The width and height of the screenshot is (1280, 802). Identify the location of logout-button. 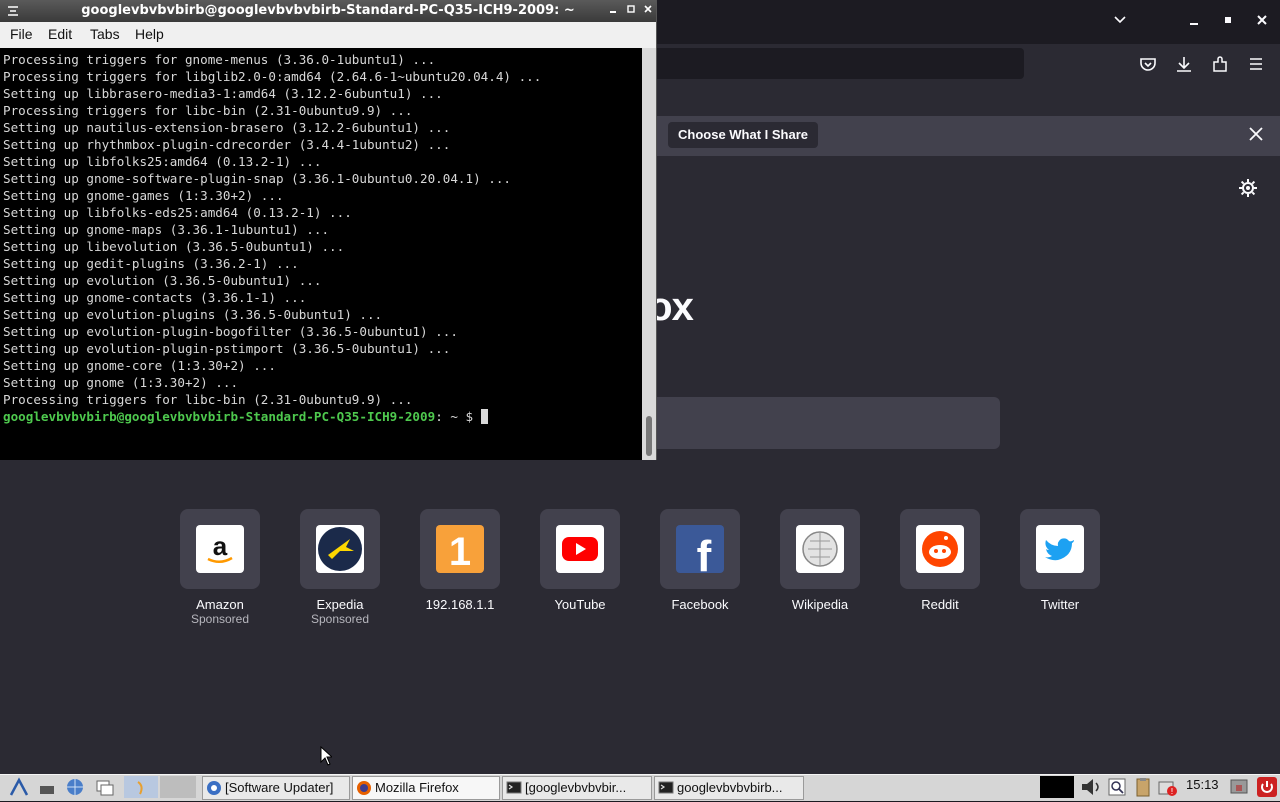
(1267, 787).